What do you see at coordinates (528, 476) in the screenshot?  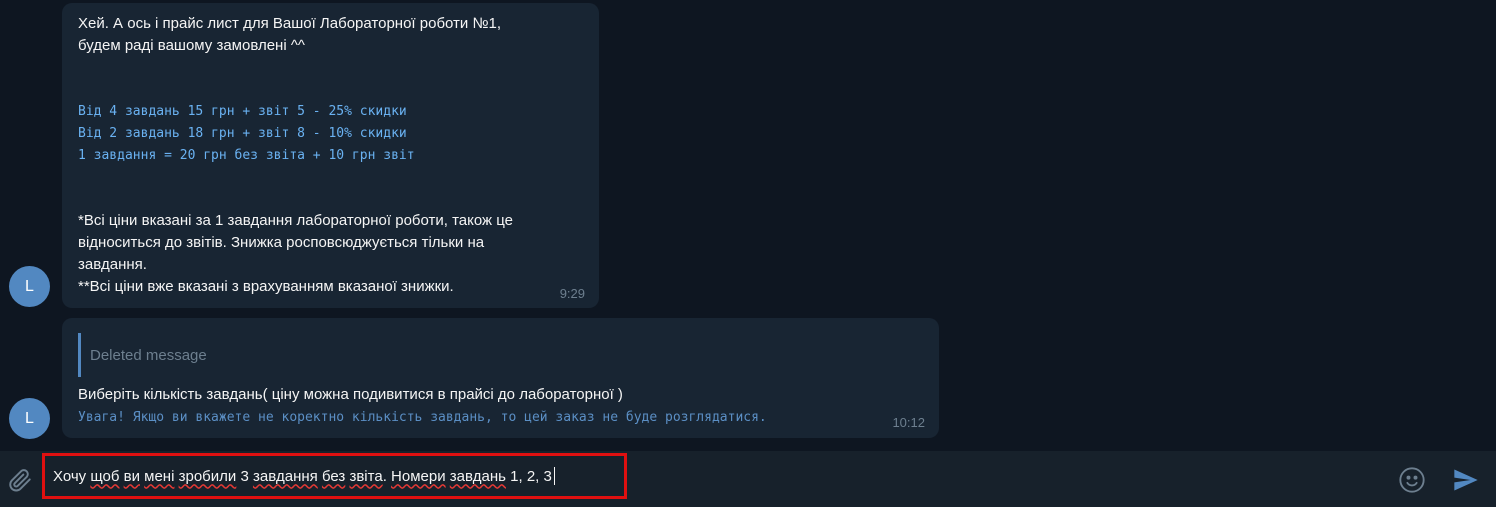 I see `input-text-segment: 1, 2, 3` at bounding box center [528, 476].